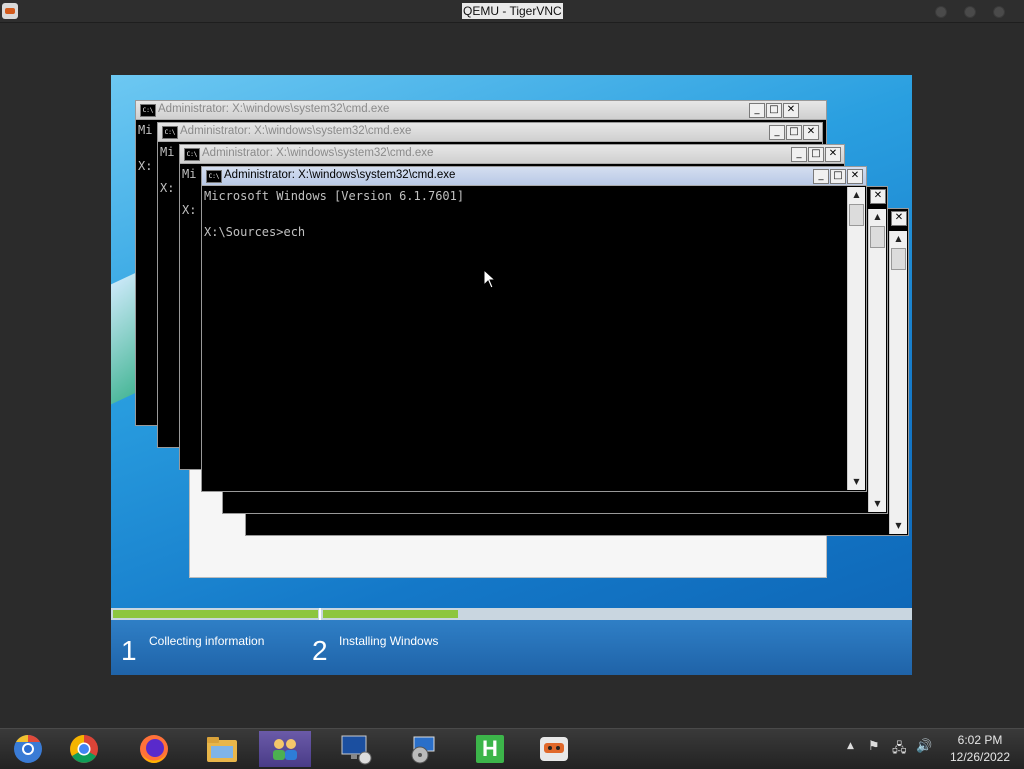  Describe the element at coordinates (980, 740) in the screenshot. I see `clock-time: 6:02 PM` at that location.